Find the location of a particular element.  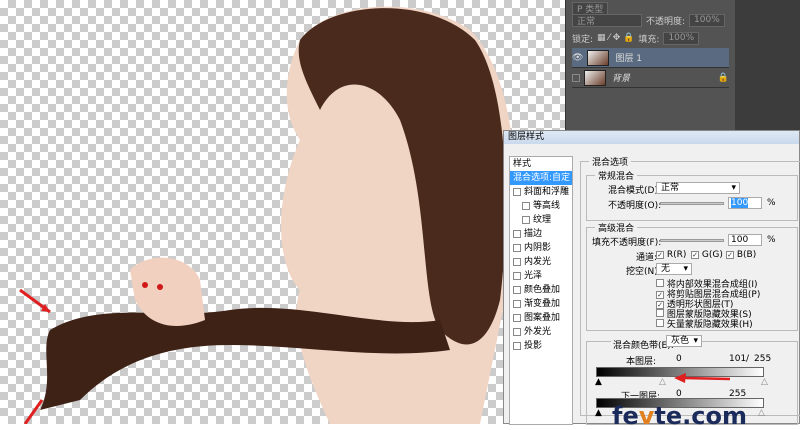

style-item: 外发光 is located at coordinates (541, 332).